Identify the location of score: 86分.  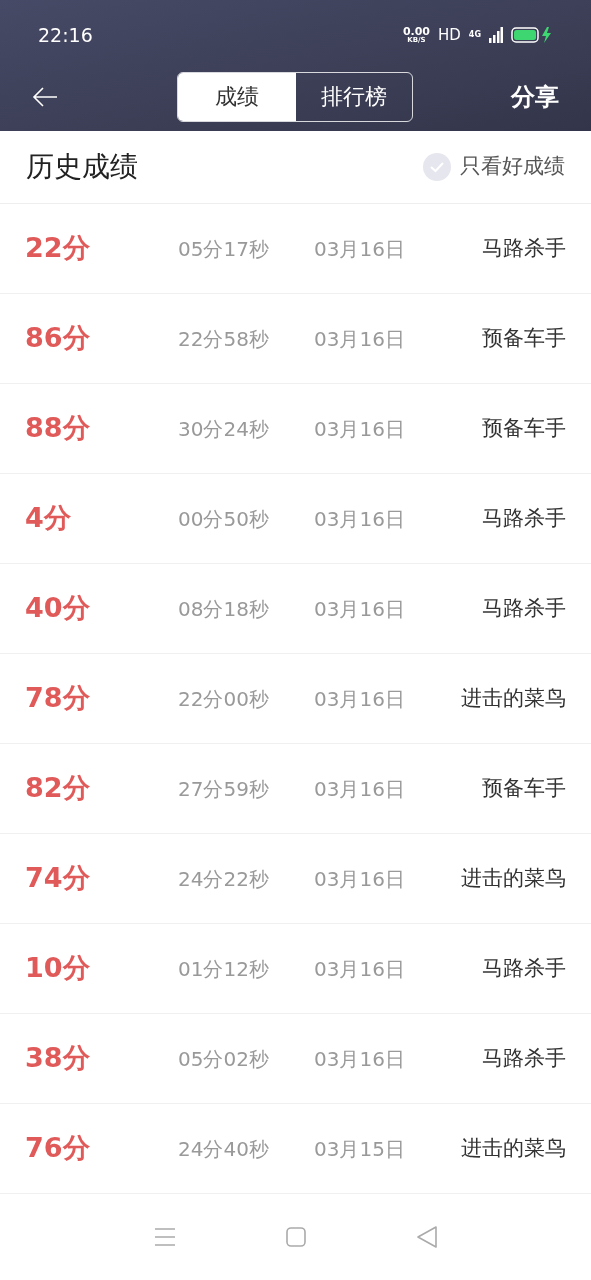
(58, 338).